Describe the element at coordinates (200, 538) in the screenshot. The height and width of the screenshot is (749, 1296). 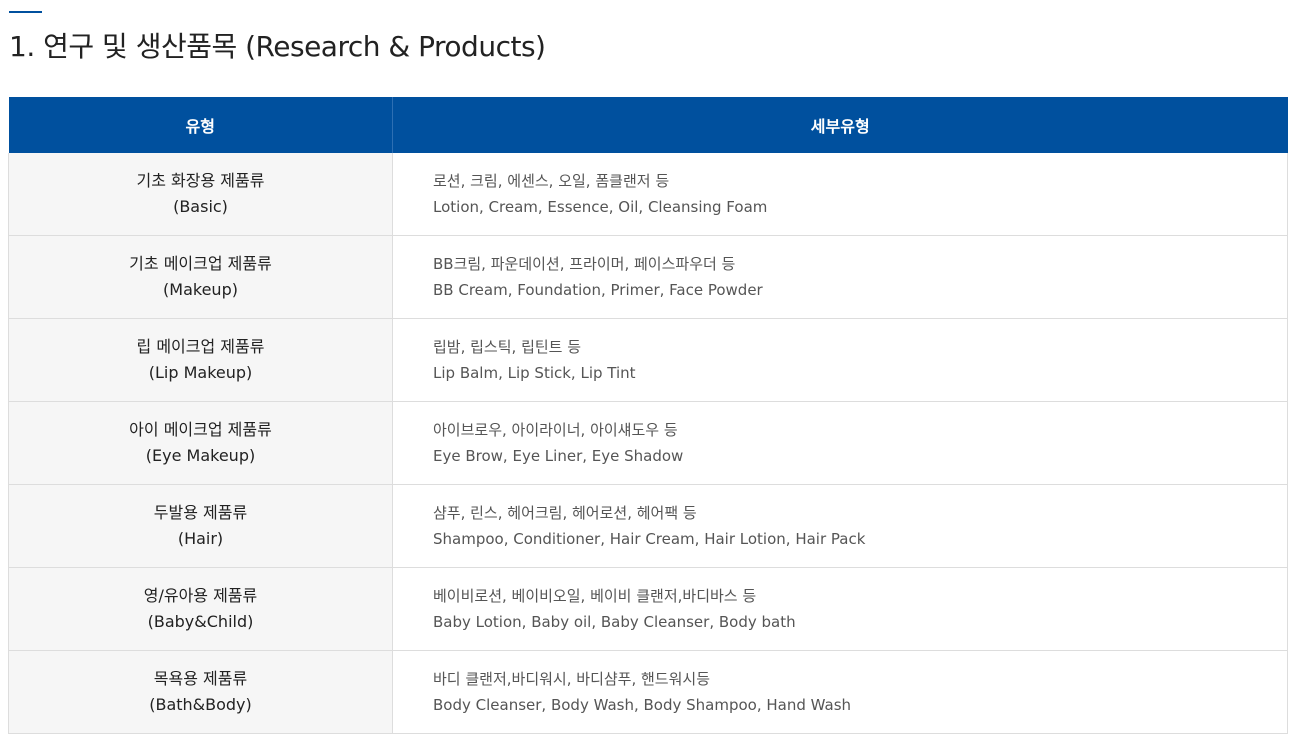
I see `type-name-en: (Hair)` at that location.